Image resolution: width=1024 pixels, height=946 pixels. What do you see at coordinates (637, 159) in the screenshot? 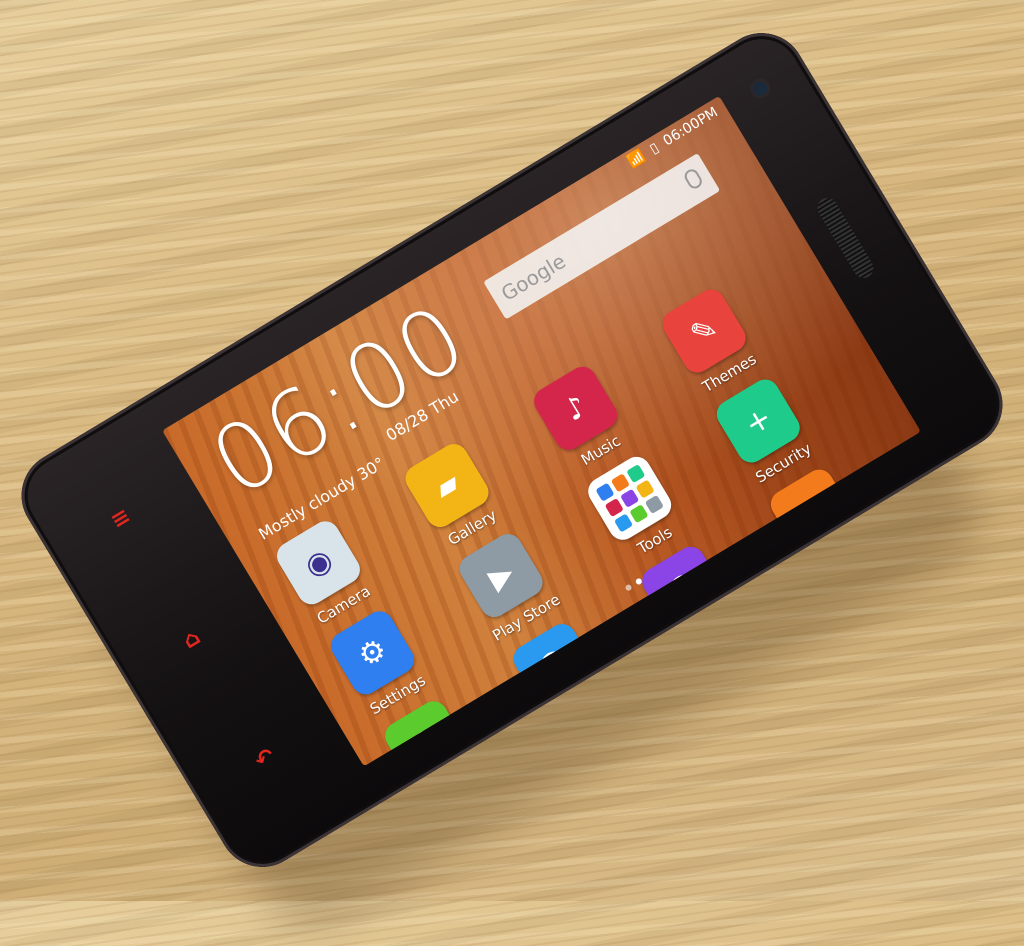
I see `signal-icon: 📶` at bounding box center [637, 159].